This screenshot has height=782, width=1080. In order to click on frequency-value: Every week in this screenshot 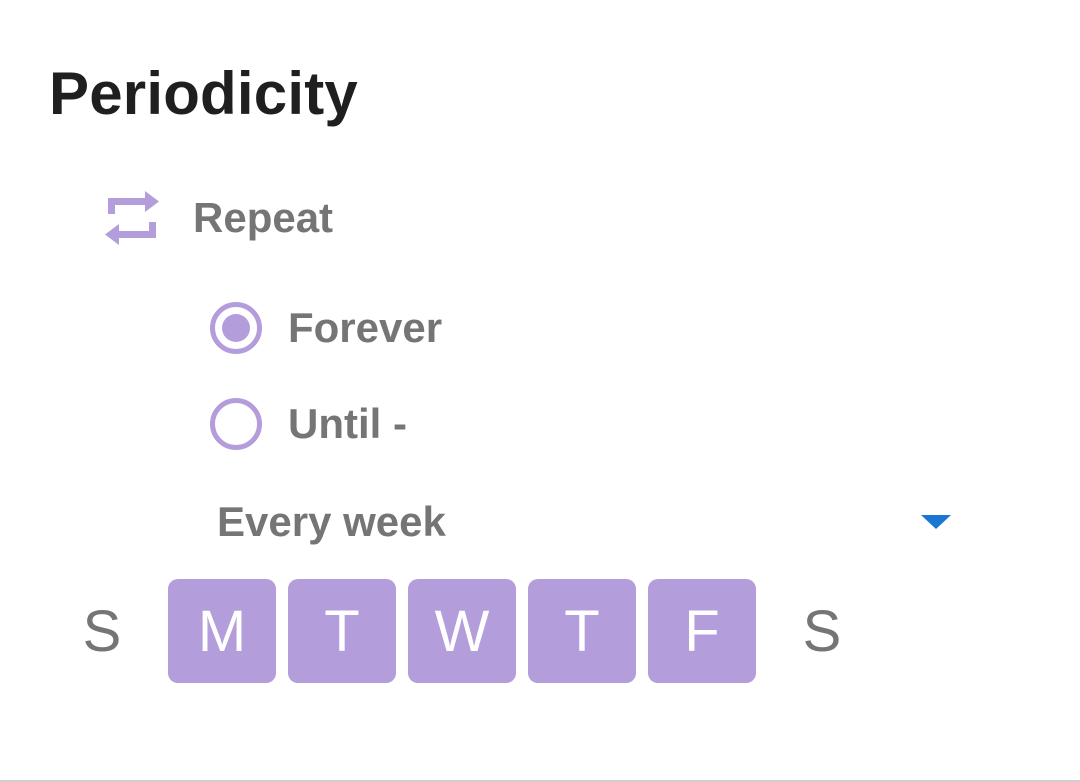, I will do `click(331, 521)`.